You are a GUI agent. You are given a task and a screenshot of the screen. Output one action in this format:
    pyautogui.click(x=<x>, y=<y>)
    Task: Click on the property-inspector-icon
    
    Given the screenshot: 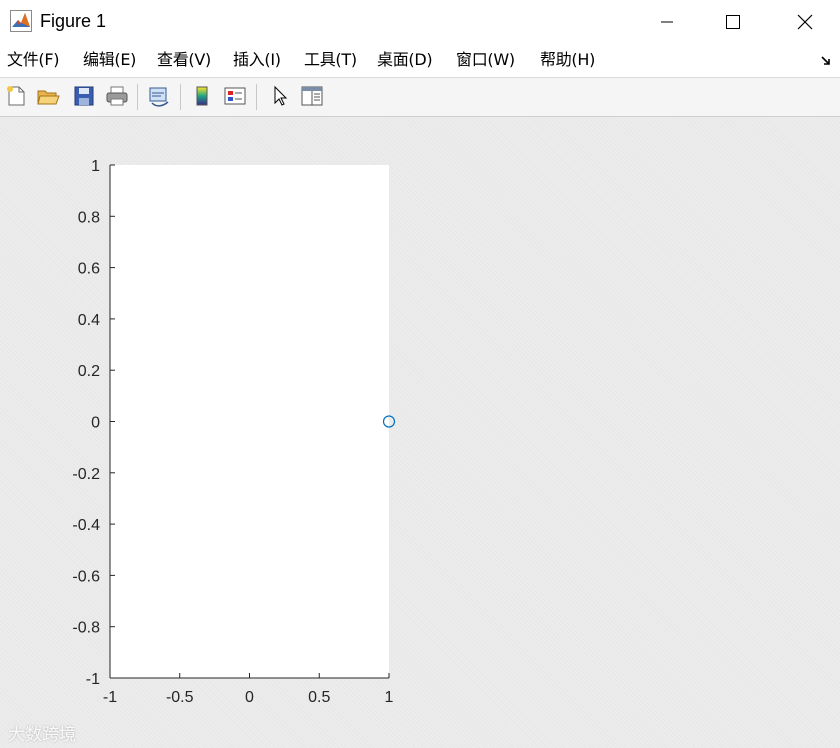 What is the action you would take?
    pyautogui.click(x=312, y=96)
    